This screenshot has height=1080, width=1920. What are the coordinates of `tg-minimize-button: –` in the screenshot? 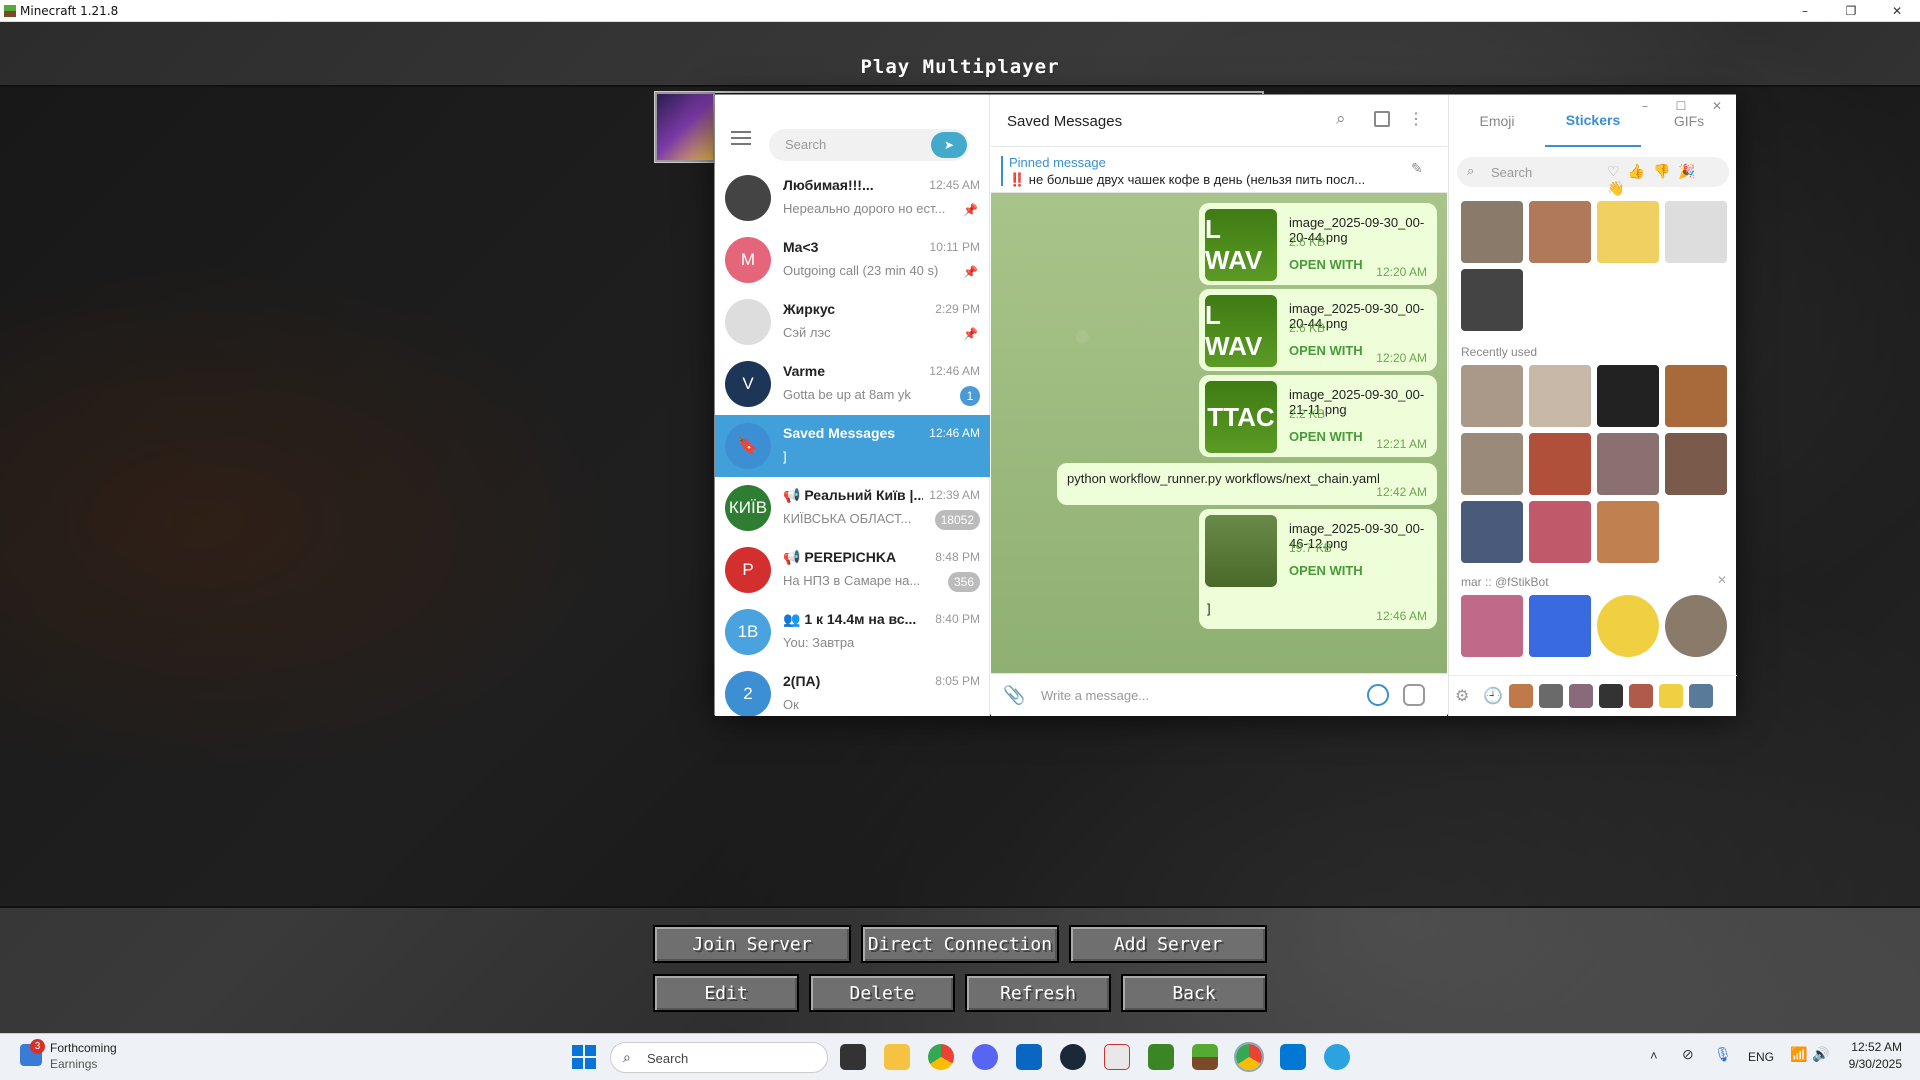 It's located at (1645, 106).